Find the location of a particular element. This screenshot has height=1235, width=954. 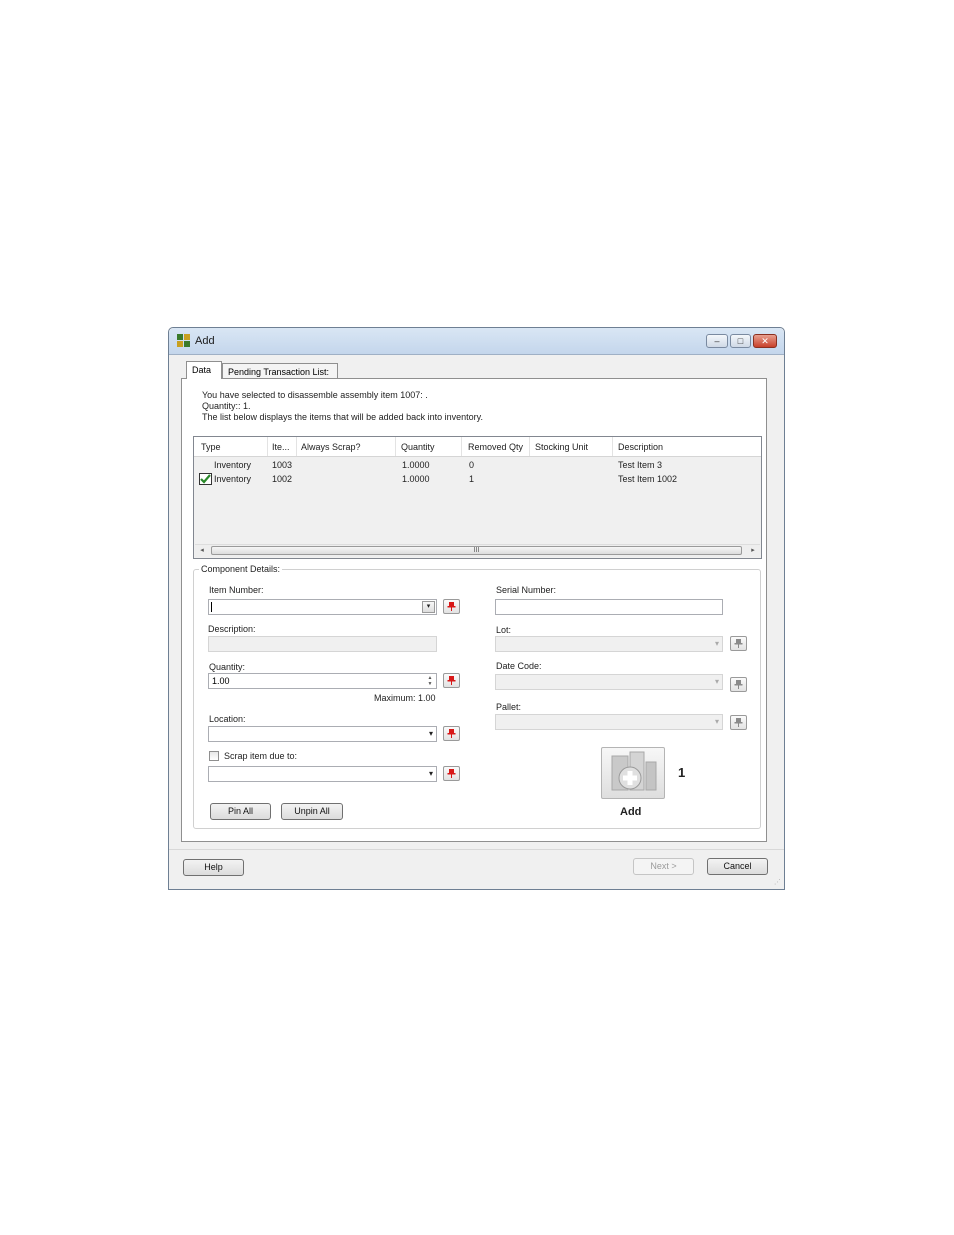

item-number-label: Item Number: is located at coordinates (236, 590).